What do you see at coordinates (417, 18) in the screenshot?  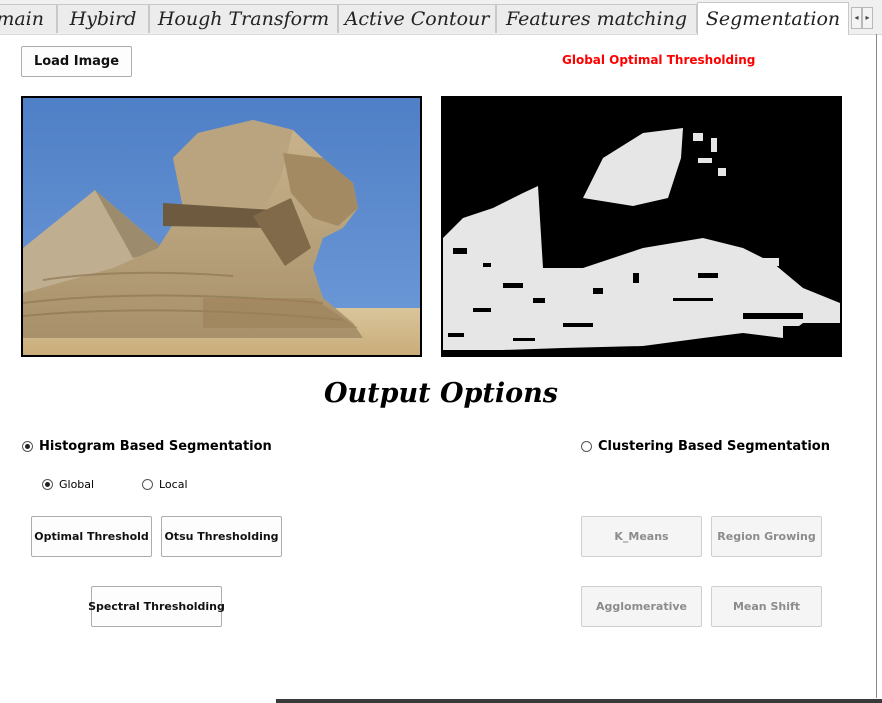 I see `tab-active-contour: Active Contour` at bounding box center [417, 18].